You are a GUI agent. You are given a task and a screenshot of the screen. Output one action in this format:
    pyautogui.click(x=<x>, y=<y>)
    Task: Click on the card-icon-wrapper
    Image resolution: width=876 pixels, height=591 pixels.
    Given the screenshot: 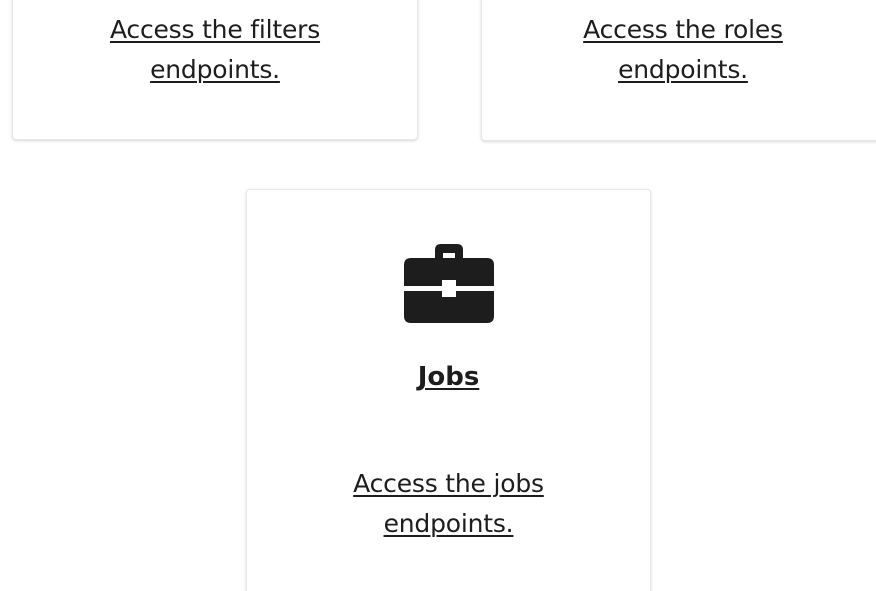 What is the action you would take?
    pyautogui.click(x=448, y=284)
    